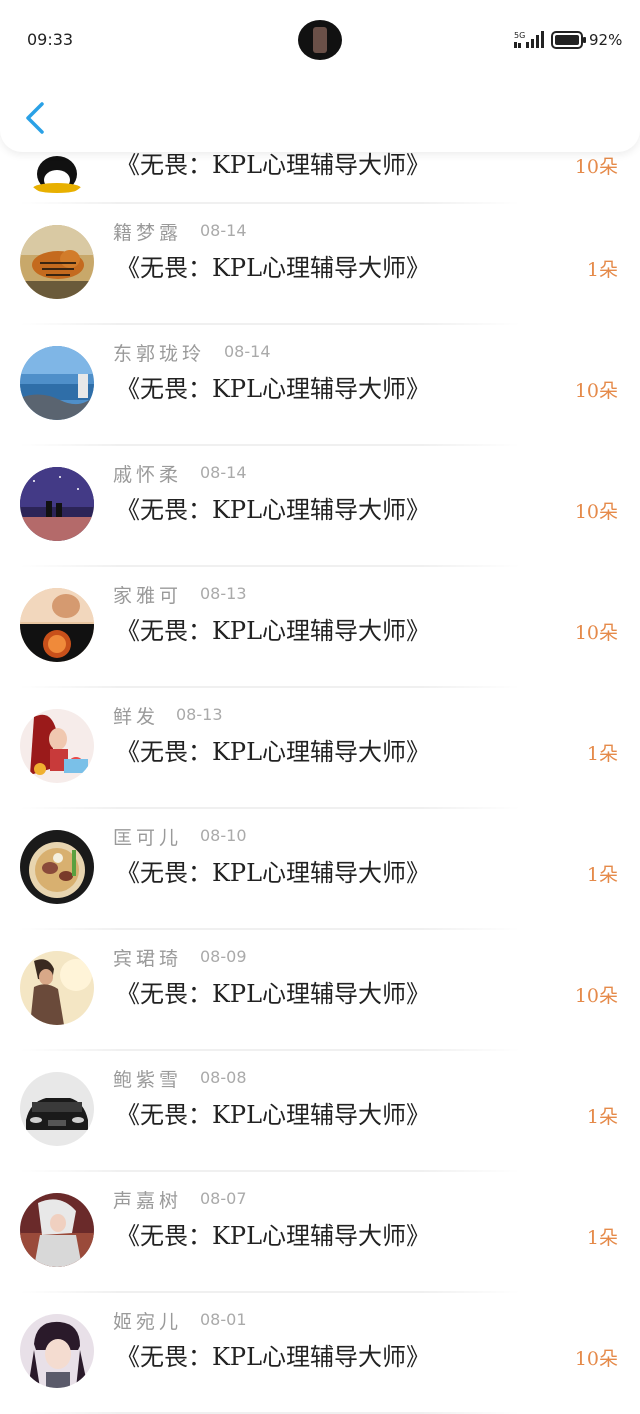 The height and width of the screenshot is (1414, 640). What do you see at coordinates (136, 717) in the screenshot?
I see `user-name: 鲜发` at bounding box center [136, 717].